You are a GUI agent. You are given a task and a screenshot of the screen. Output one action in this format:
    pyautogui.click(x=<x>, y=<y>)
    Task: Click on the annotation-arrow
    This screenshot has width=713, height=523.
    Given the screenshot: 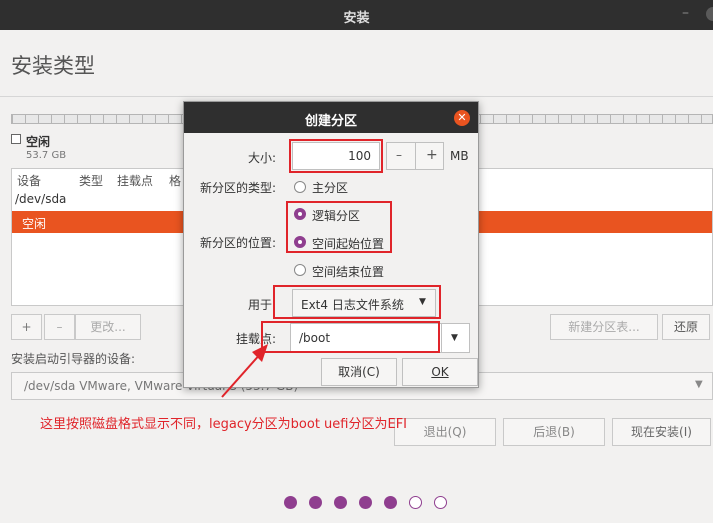 What is the action you would take?
    pyautogui.click(x=244, y=371)
    